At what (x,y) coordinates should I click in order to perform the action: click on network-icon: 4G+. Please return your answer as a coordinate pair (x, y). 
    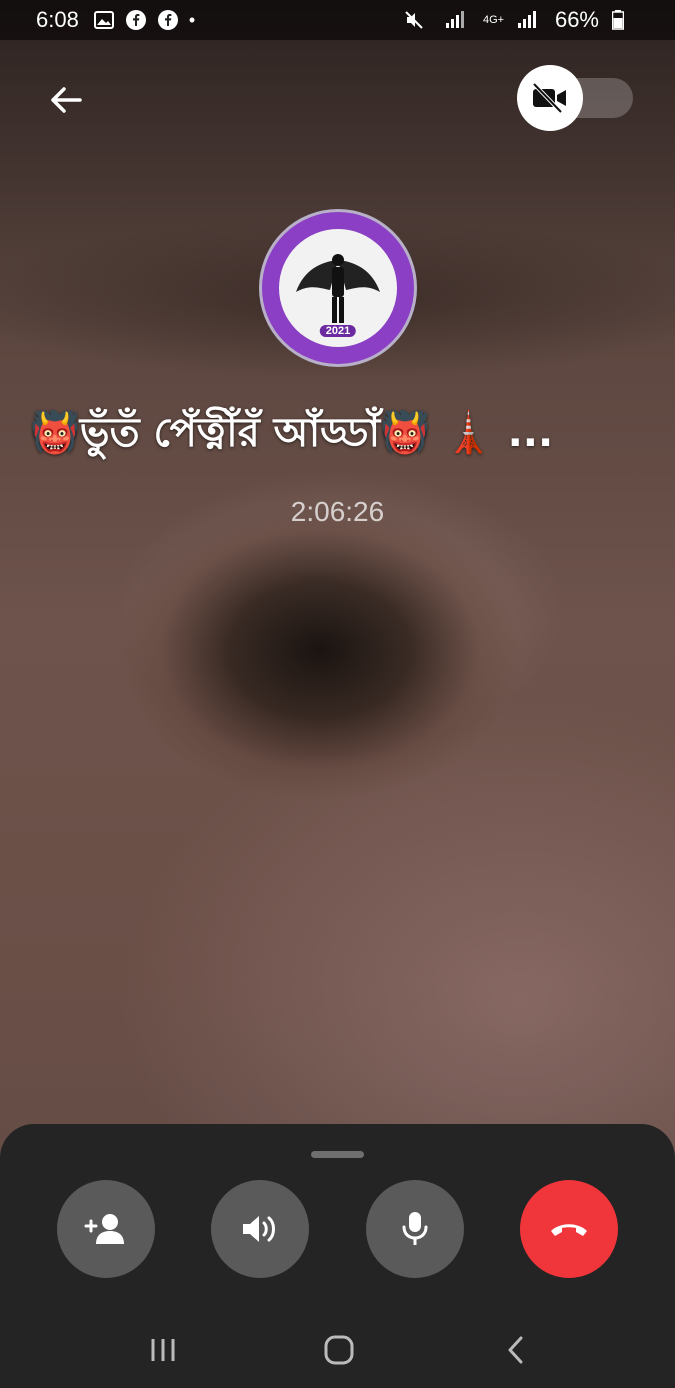
    Looking at the image, I should click on (493, 19).